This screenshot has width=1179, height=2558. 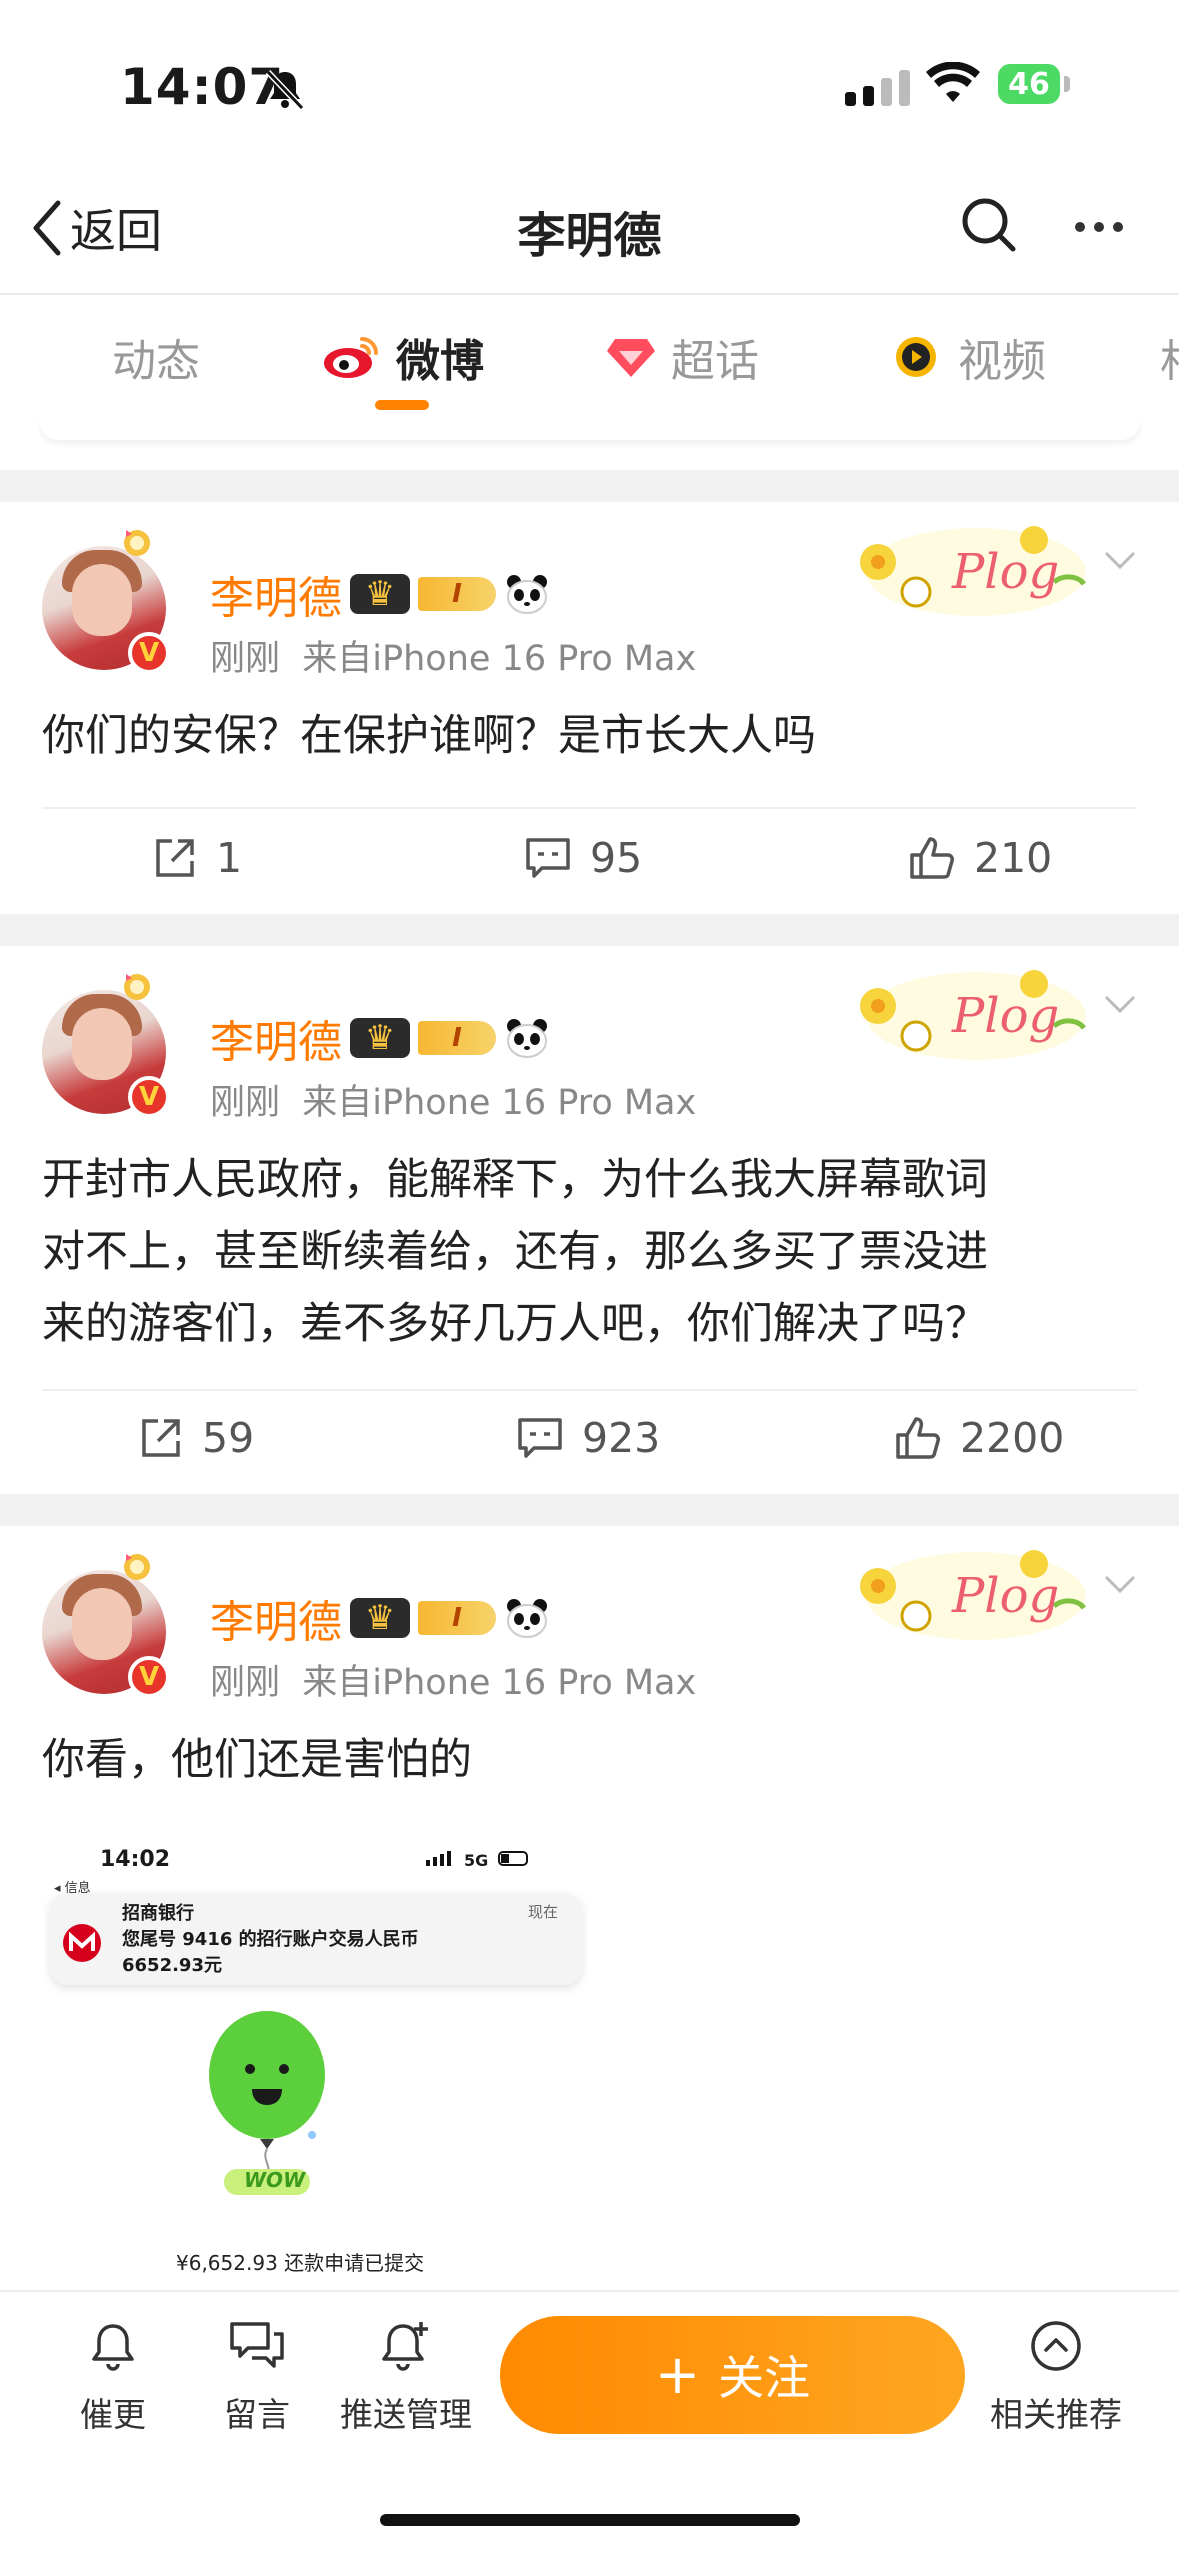 What do you see at coordinates (967, 357) in the screenshot?
I see `tab-video: 视频` at bounding box center [967, 357].